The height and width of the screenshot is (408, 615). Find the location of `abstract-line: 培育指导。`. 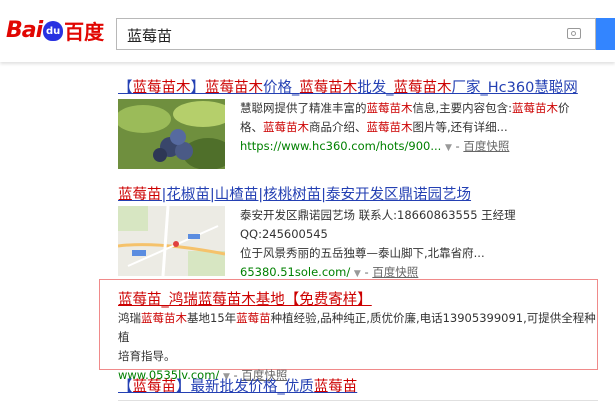

abstract-line: 培育指导。 is located at coordinates (147, 356).